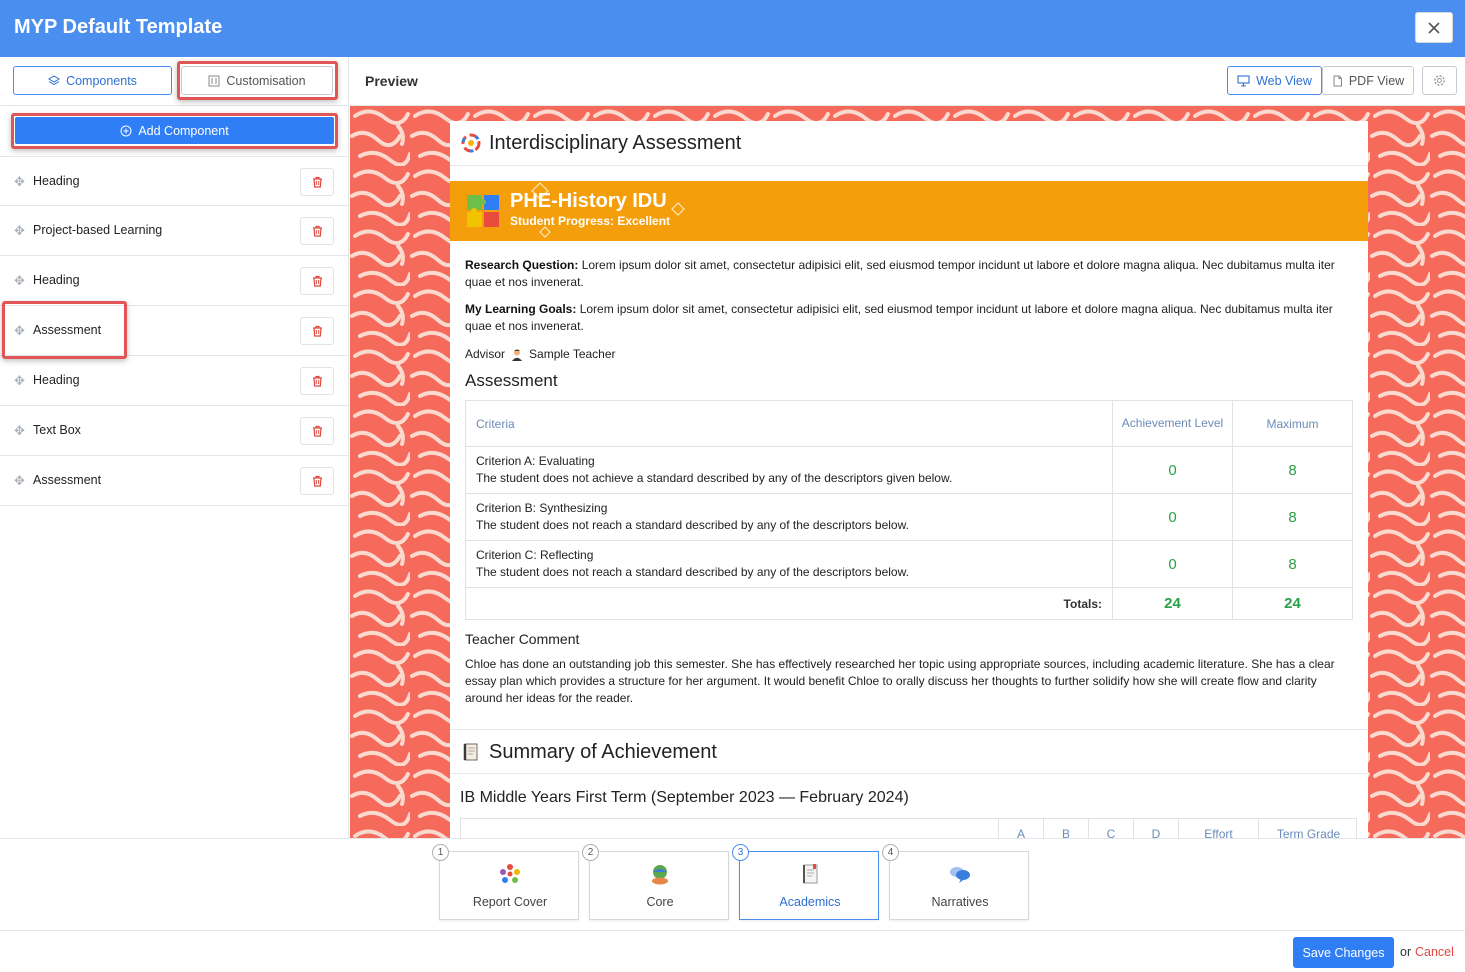  What do you see at coordinates (505, 882) in the screenshot?
I see `step-report-cover: 1 Report Cover` at bounding box center [505, 882].